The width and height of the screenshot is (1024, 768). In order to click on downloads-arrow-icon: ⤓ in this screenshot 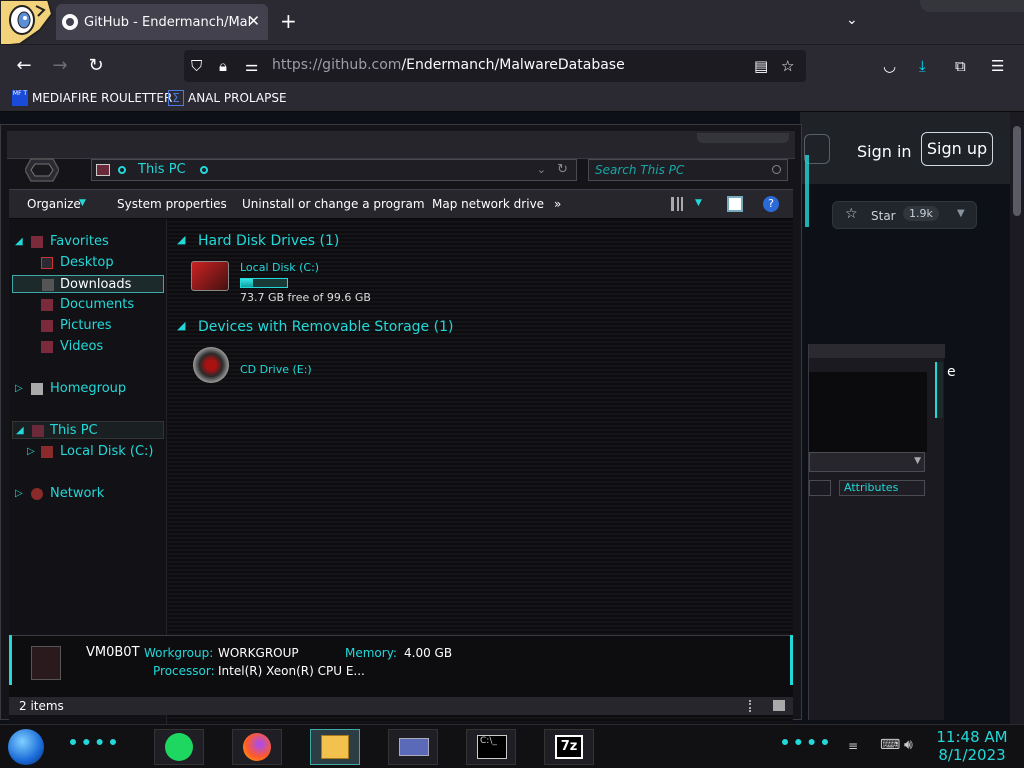, I will do `click(922, 66)`.